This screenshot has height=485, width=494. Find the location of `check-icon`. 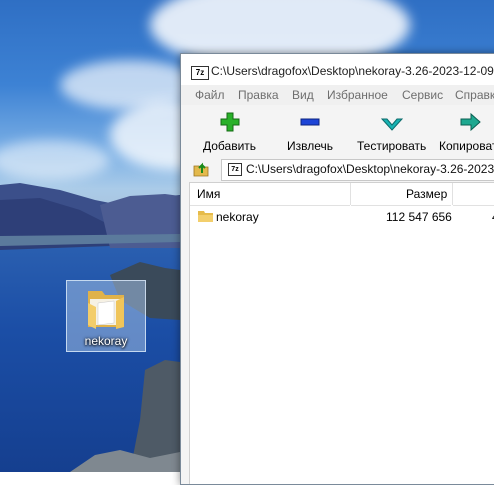

check-icon is located at coordinates (392, 124).